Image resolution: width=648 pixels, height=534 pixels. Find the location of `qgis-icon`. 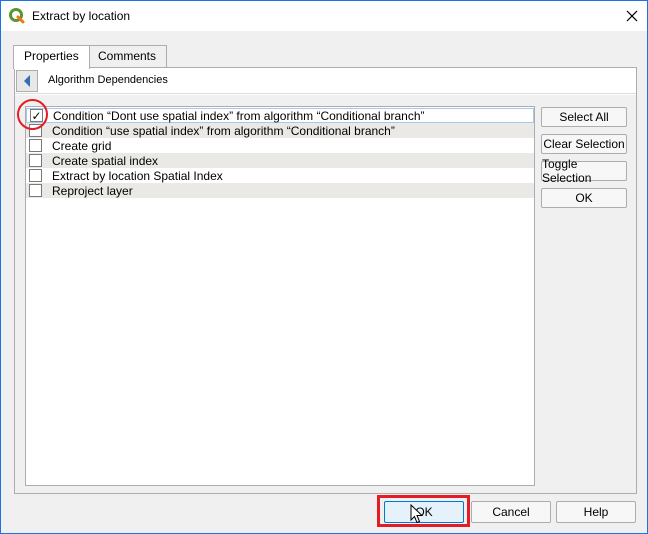

qgis-icon is located at coordinates (17, 16).